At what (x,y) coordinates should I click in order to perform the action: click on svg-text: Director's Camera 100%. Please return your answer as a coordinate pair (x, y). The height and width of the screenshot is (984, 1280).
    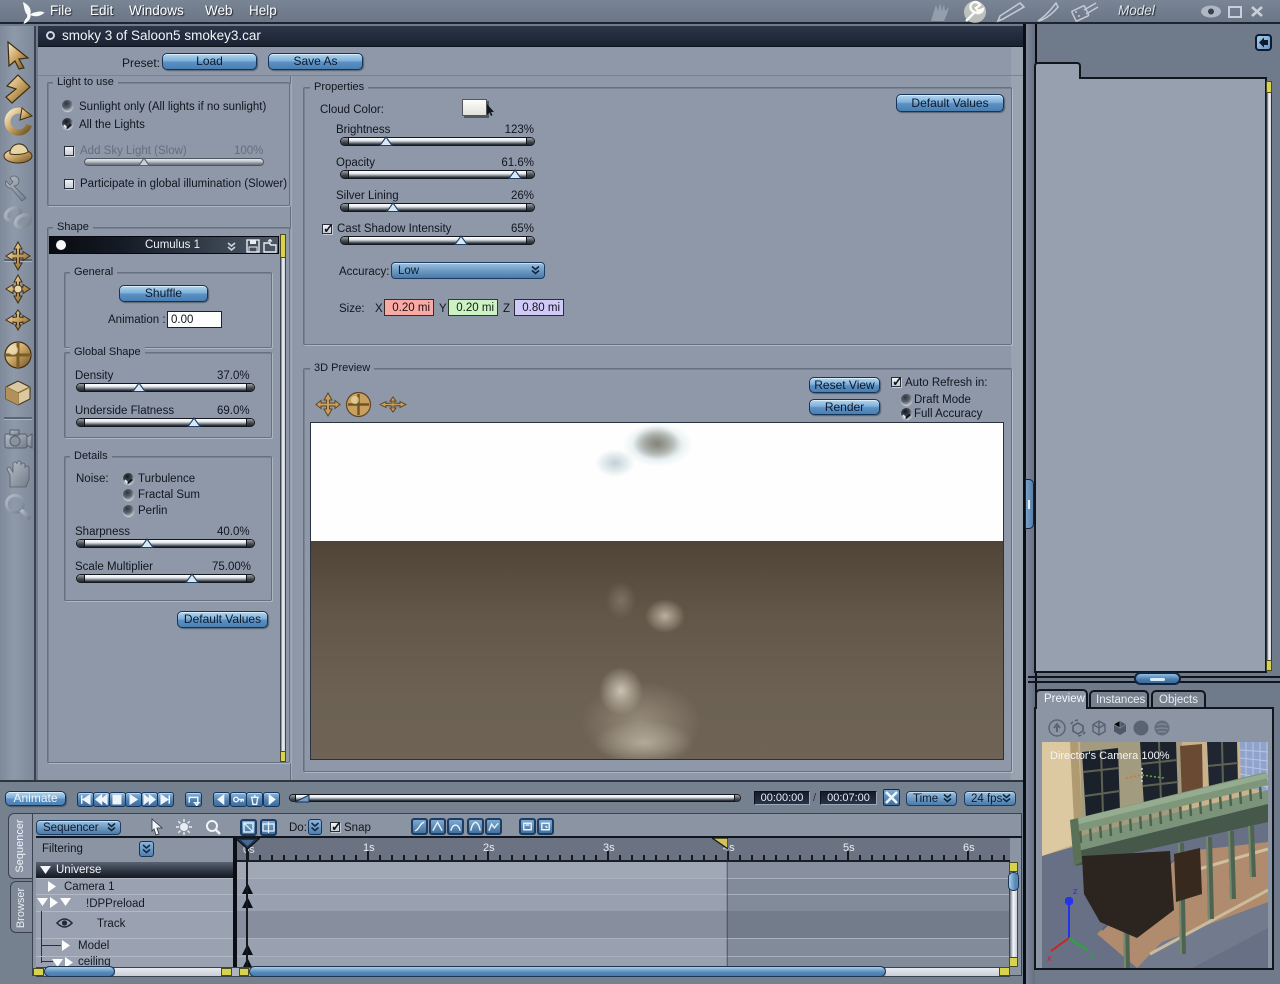
    Looking at the image, I should click on (1110, 756).